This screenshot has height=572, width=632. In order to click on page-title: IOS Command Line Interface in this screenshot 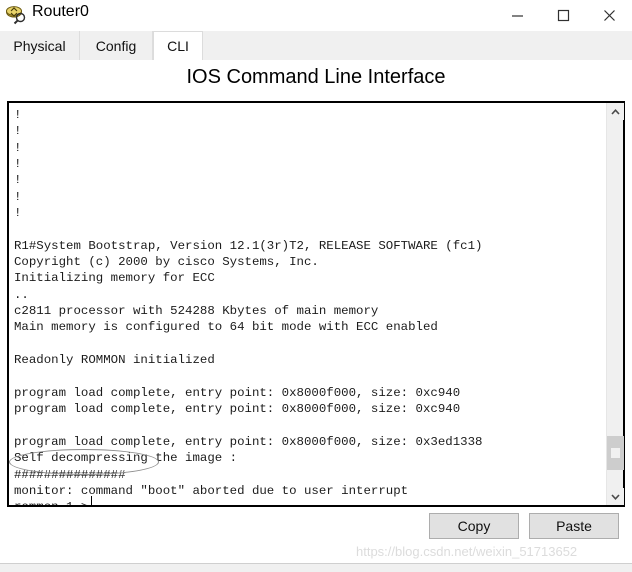, I will do `click(316, 77)`.